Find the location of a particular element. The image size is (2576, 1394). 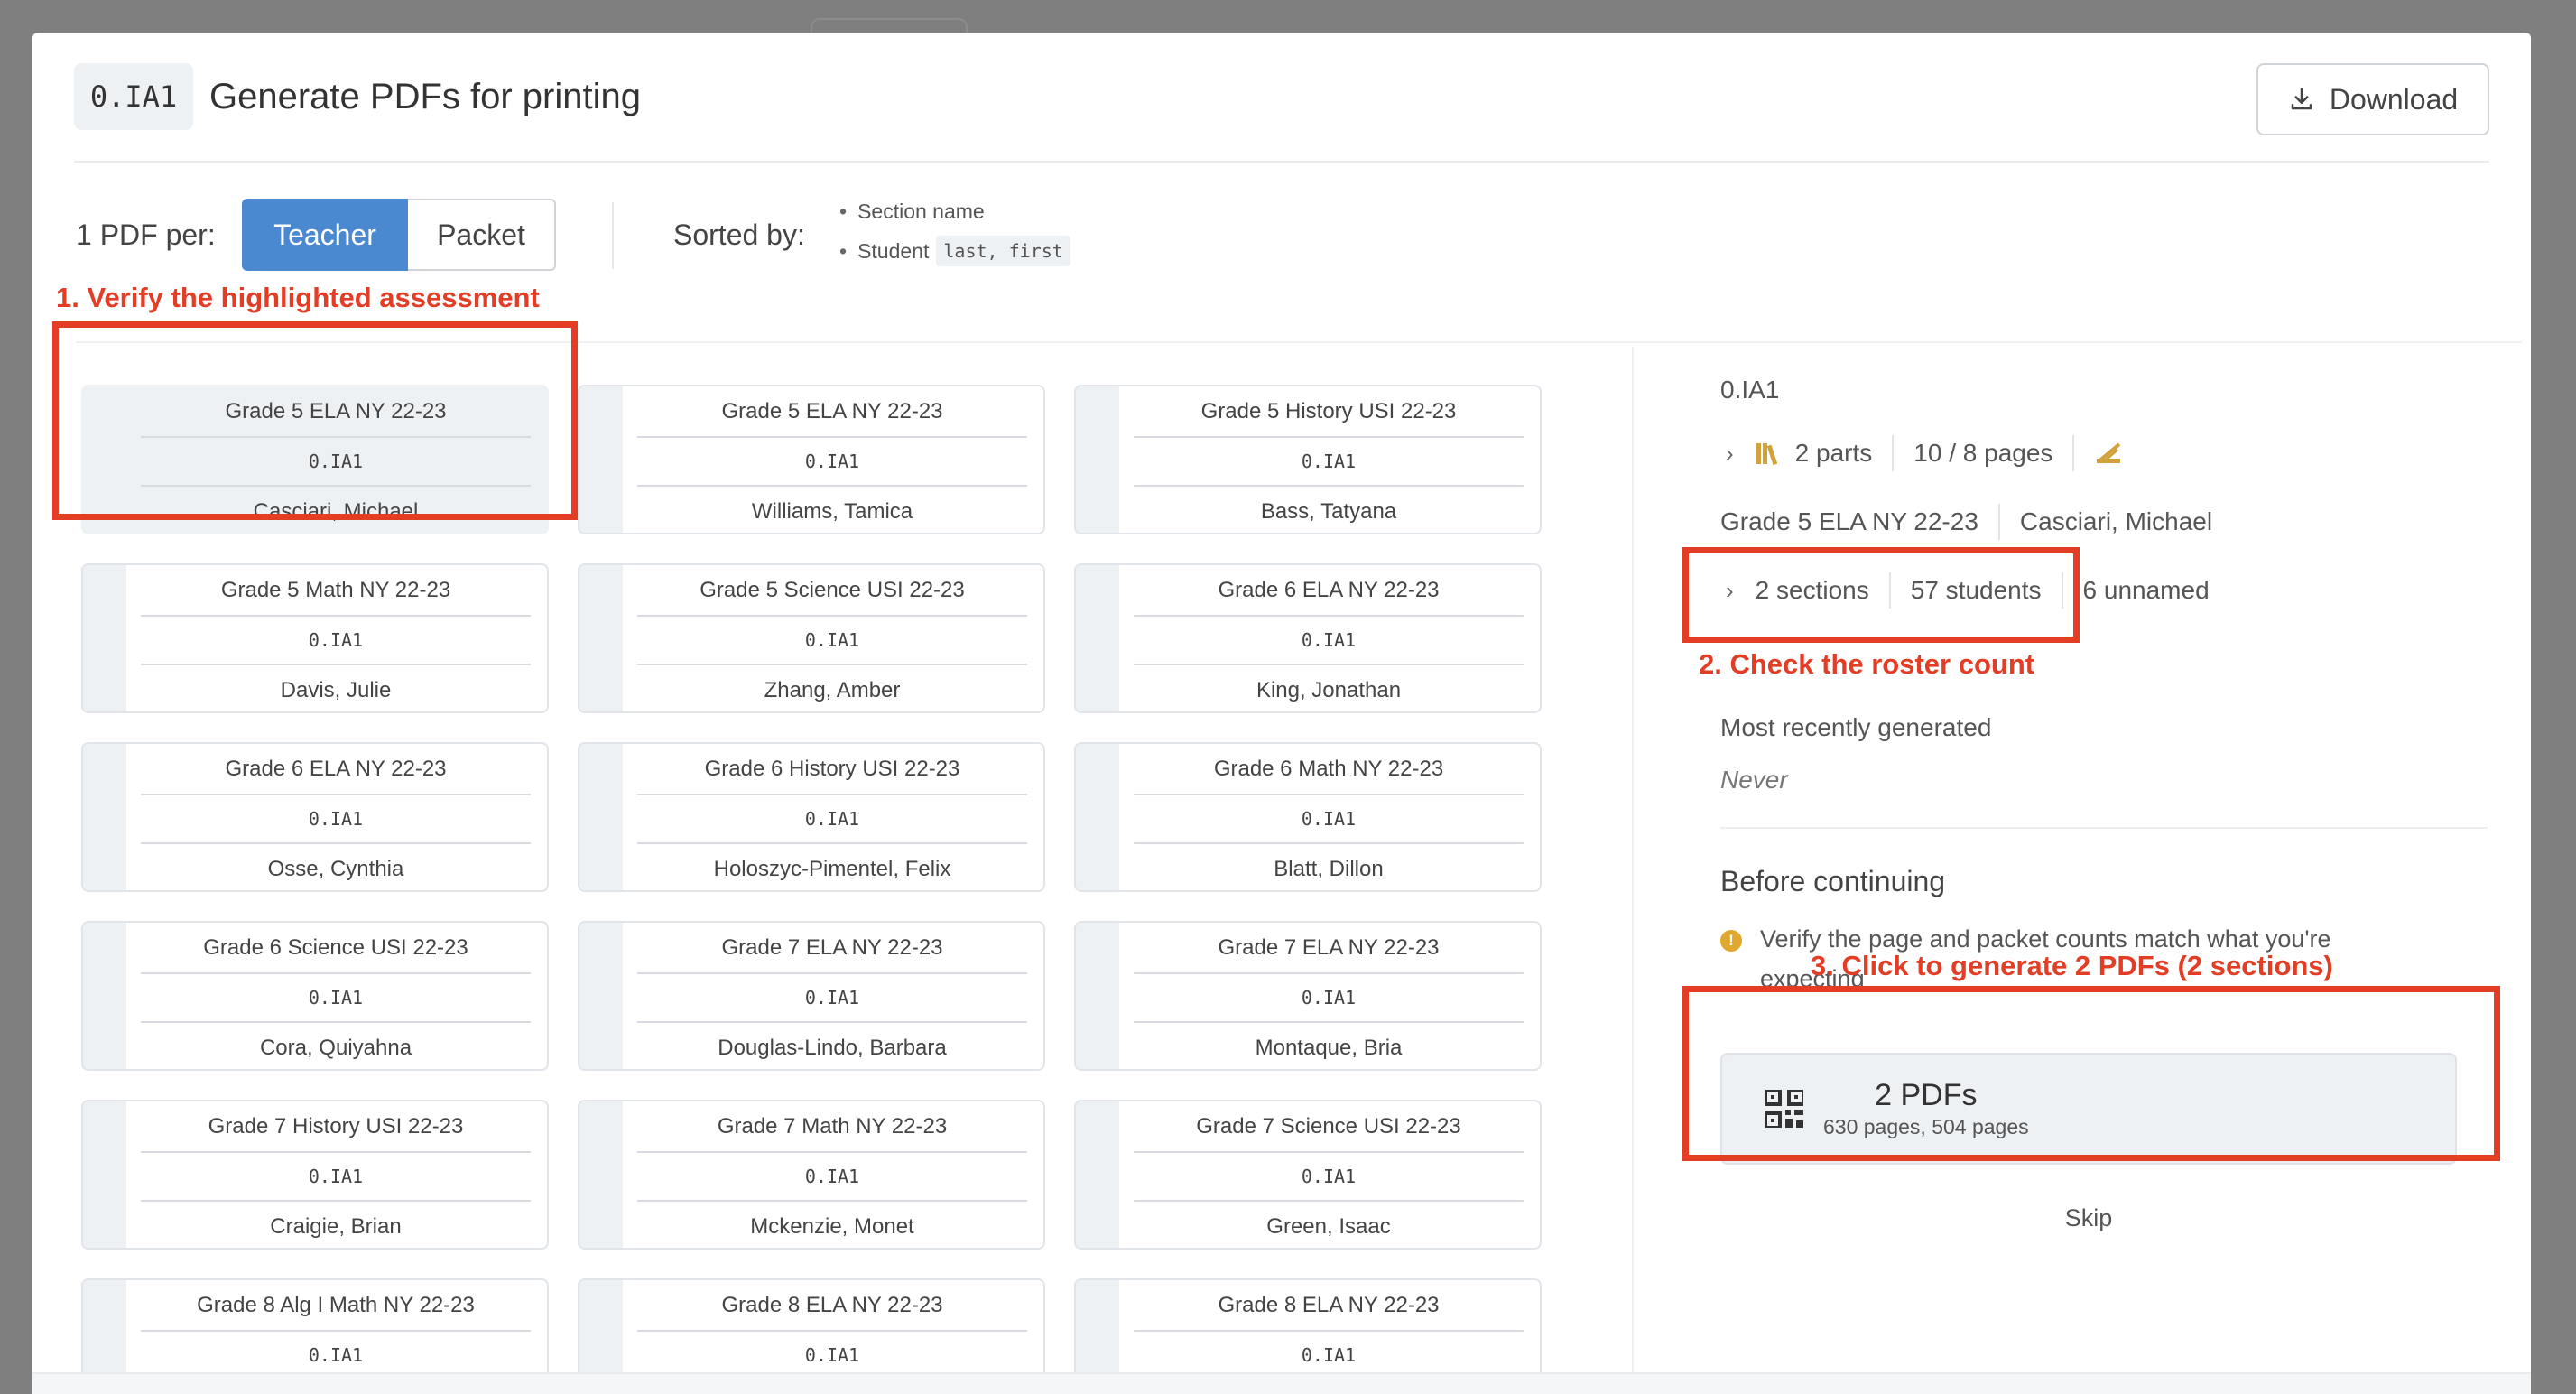

card-body: Grade 8 ELA NY 22-23 0.IA1 is located at coordinates (1329, 1326).